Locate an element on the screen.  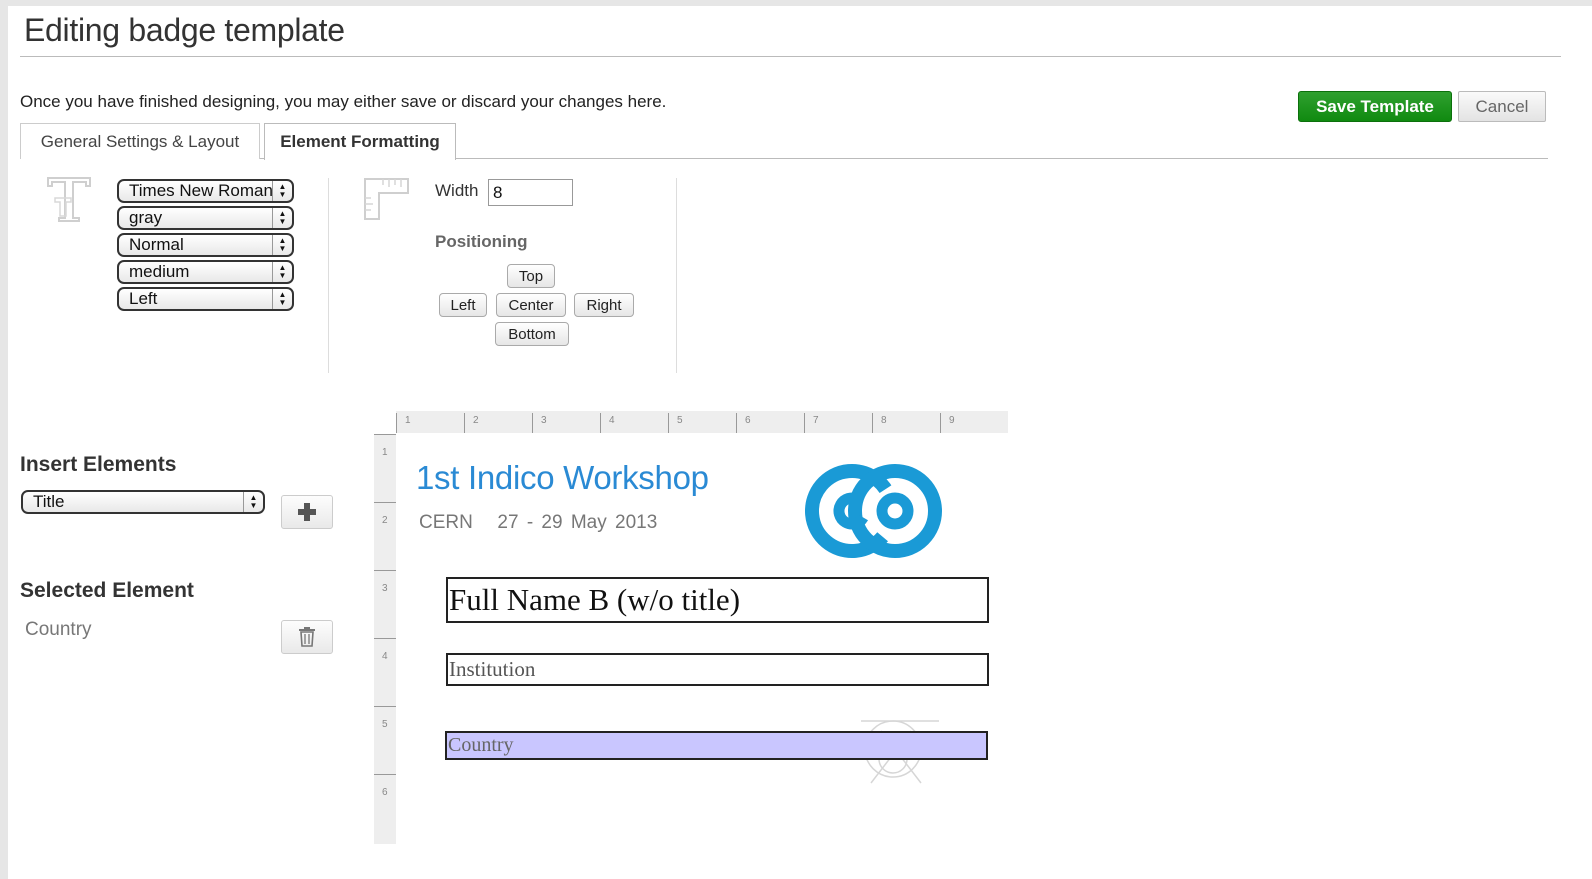
tab-element-formatting: Element Formatting is located at coordinates (360, 141).